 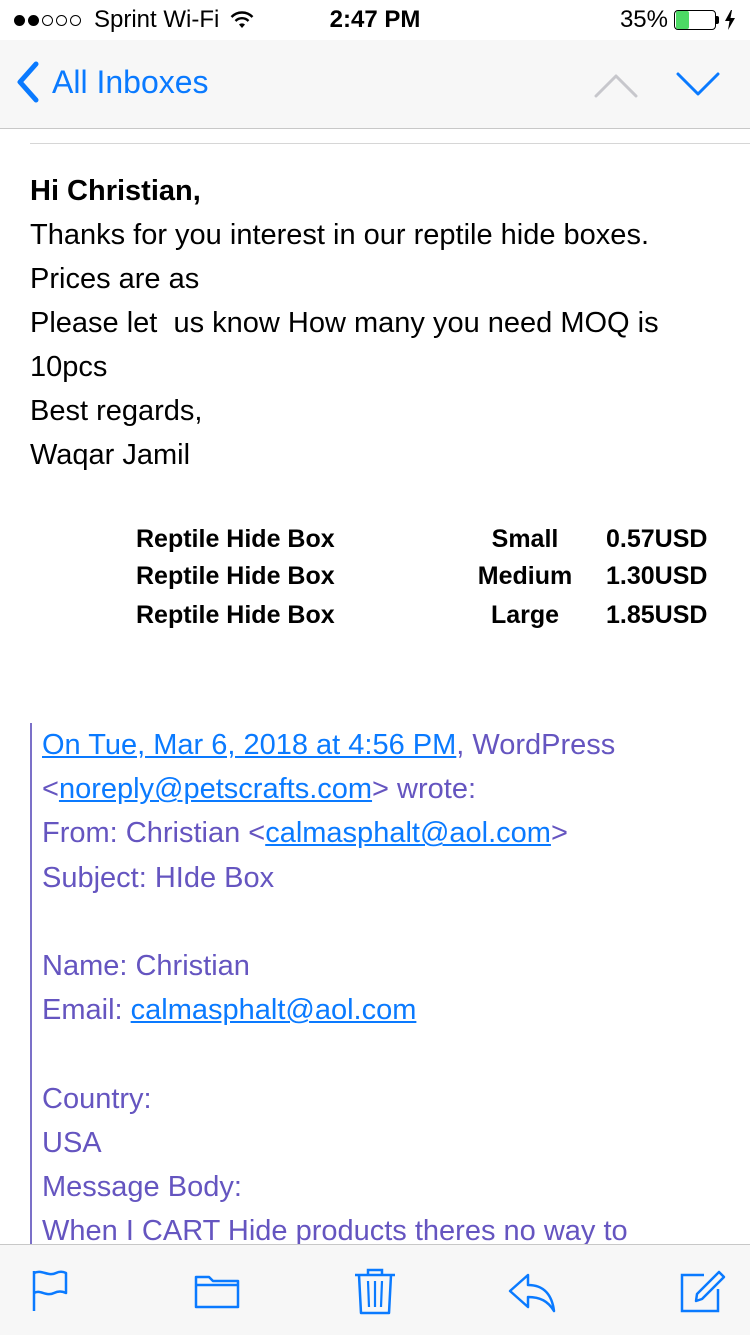 I want to click on sender-email-link: noreply@petscrafts.com, so click(x=215, y=789).